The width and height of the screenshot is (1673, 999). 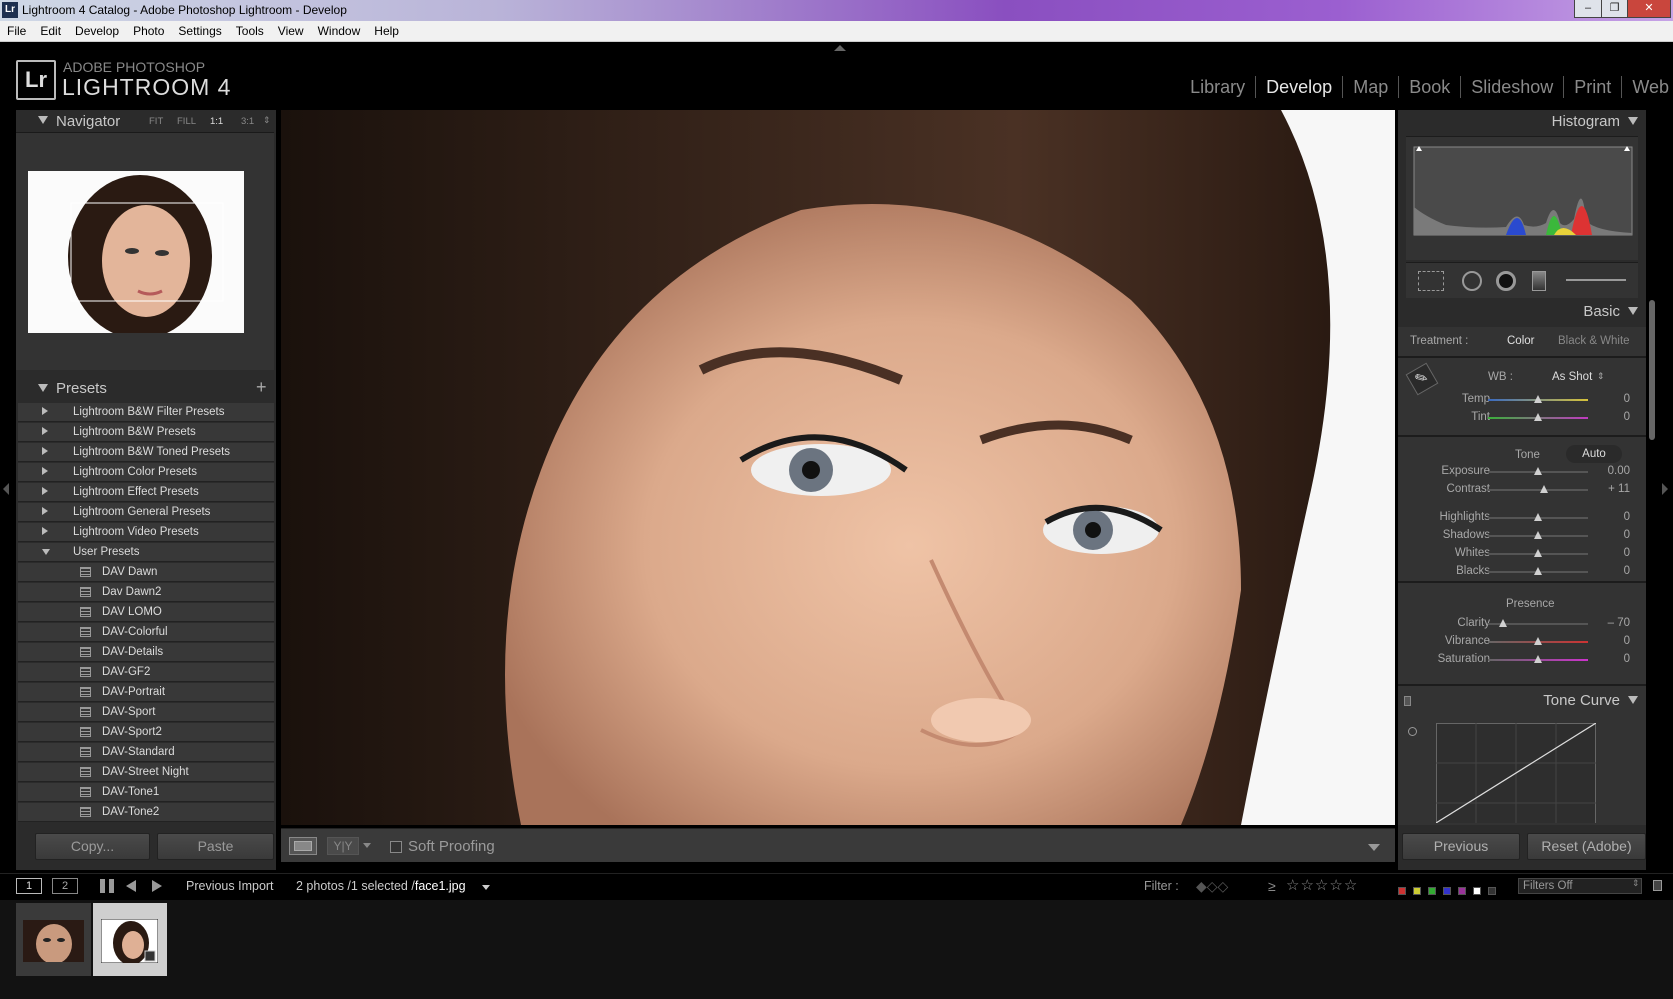 What do you see at coordinates (146, 572) in the screenshot?
I see `preset-item: DAV Dawn` at bounding box center [146, 572].